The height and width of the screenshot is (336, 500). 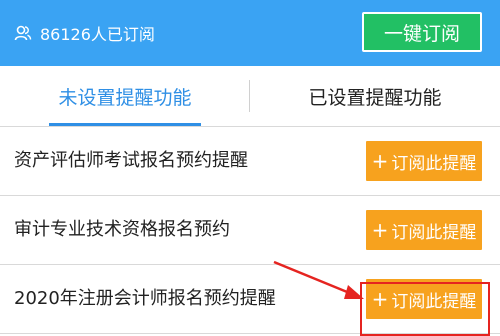 What do you see at coordinates (422, 32) in the screenshot?
I see `one-key-subscribe-button: 一键订阅` at bounding box center [422, 32].